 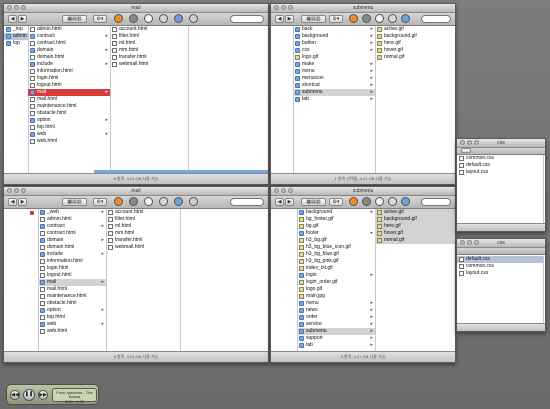 What do you see at coordinates (336, 226) in the screenshot?
I see `file-item: bg.gif` at bounding box center [336, 226].